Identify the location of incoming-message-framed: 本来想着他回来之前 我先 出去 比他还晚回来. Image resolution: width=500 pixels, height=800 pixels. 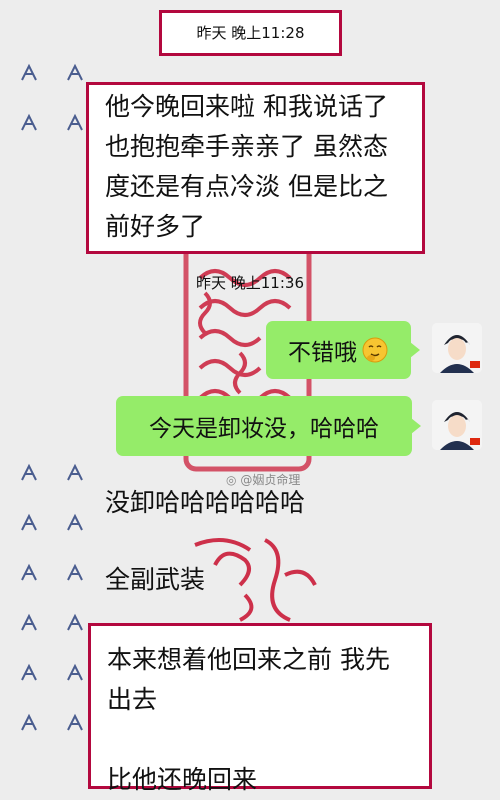
(260, 708).